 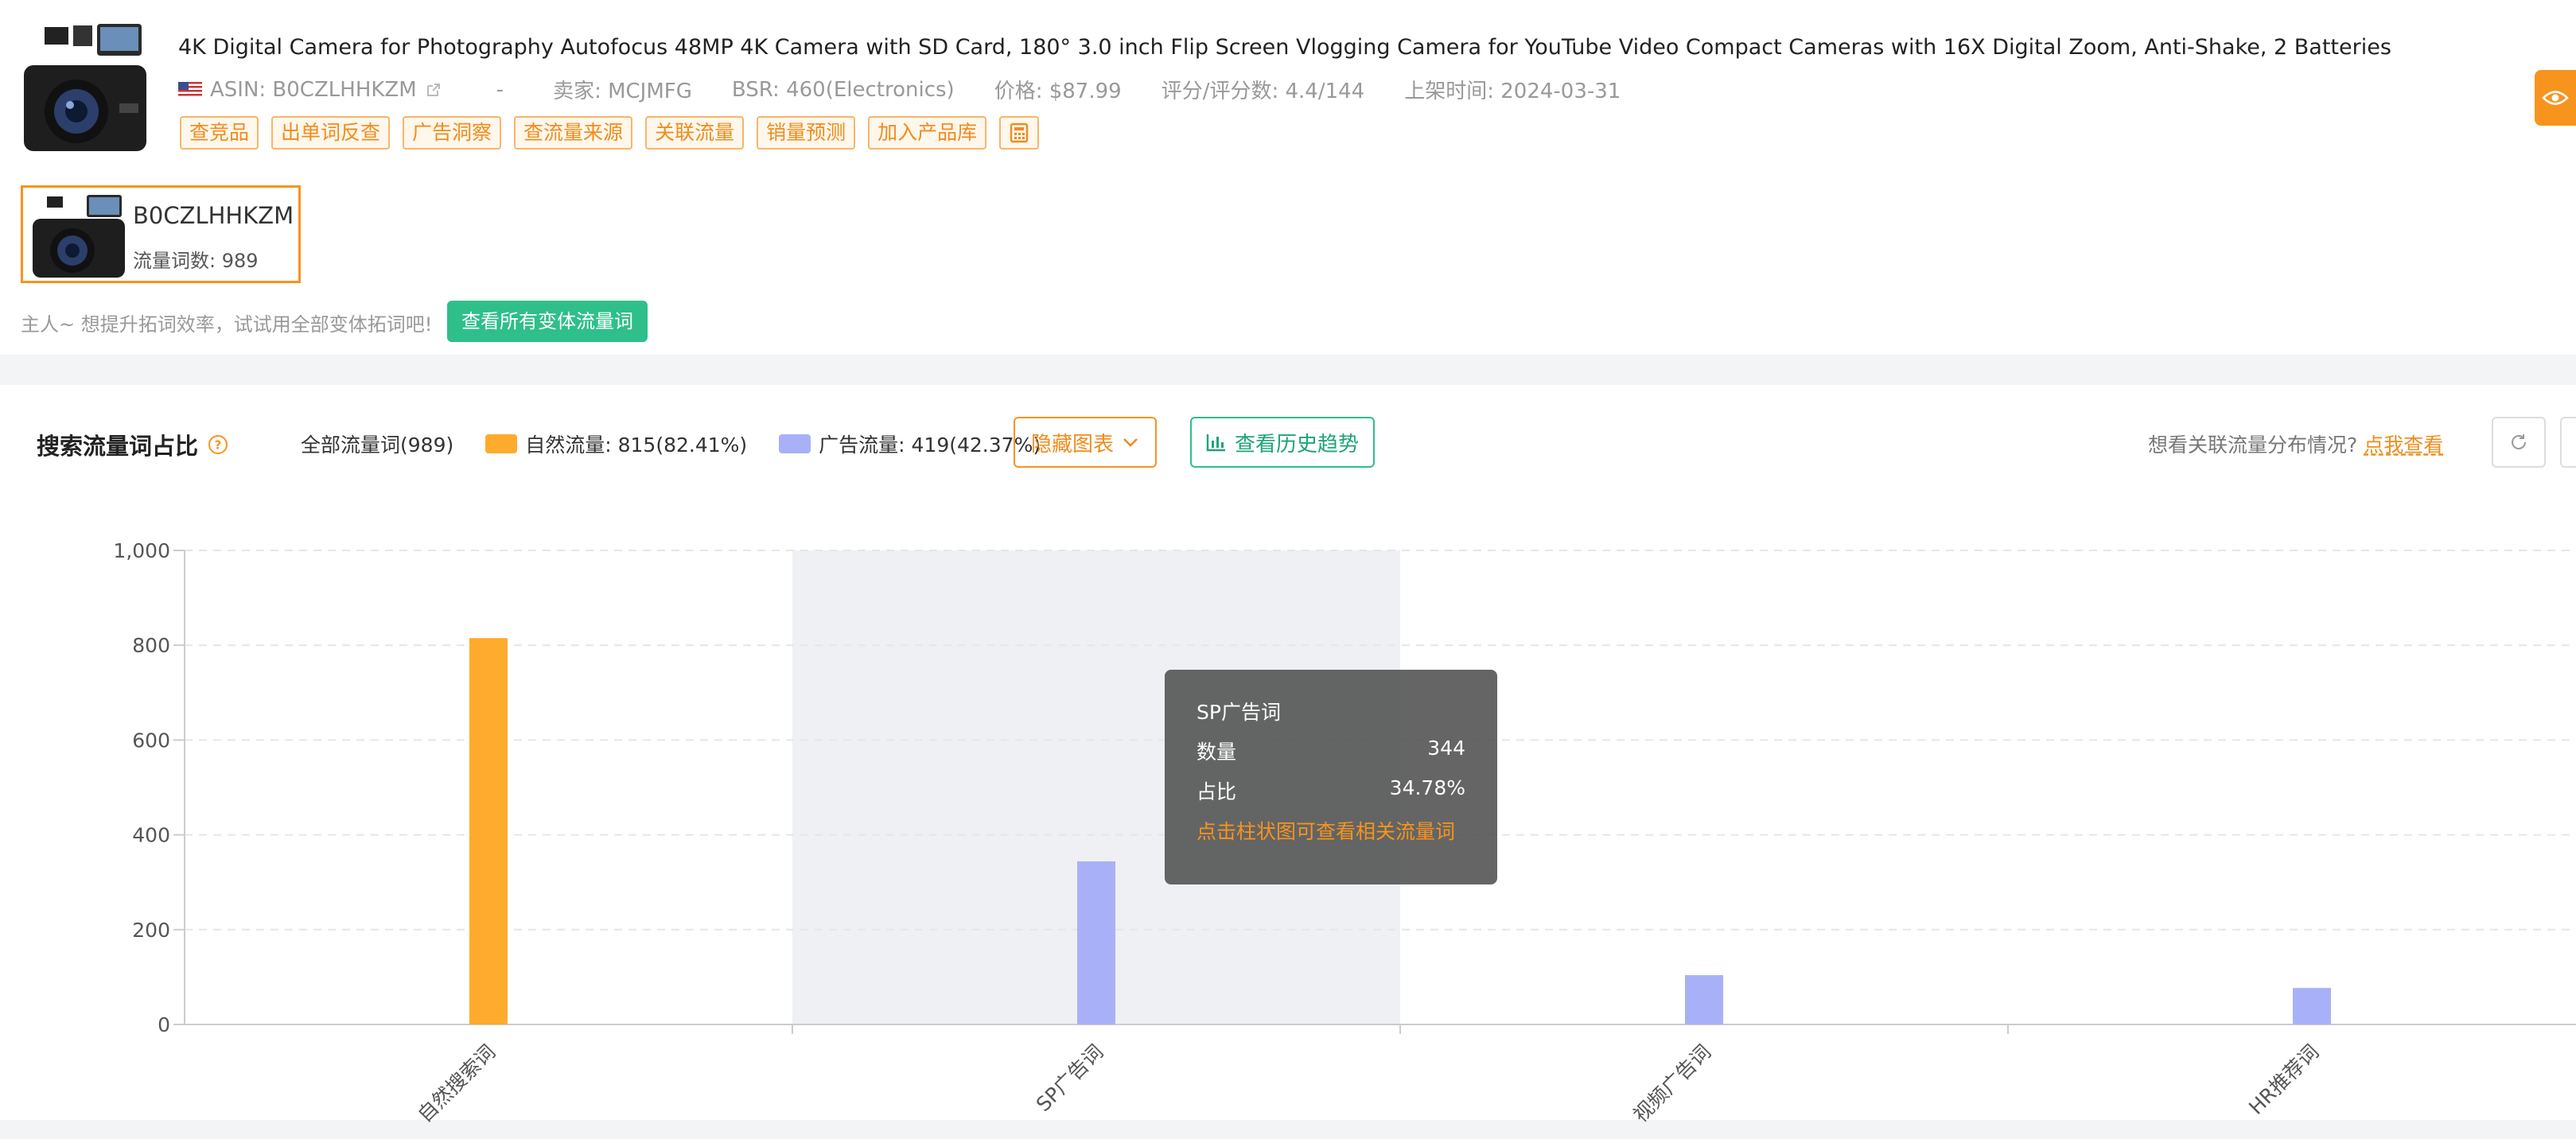 I want to click on tooltip-qty-row: 数量 344, so click(x=1331, y=750).